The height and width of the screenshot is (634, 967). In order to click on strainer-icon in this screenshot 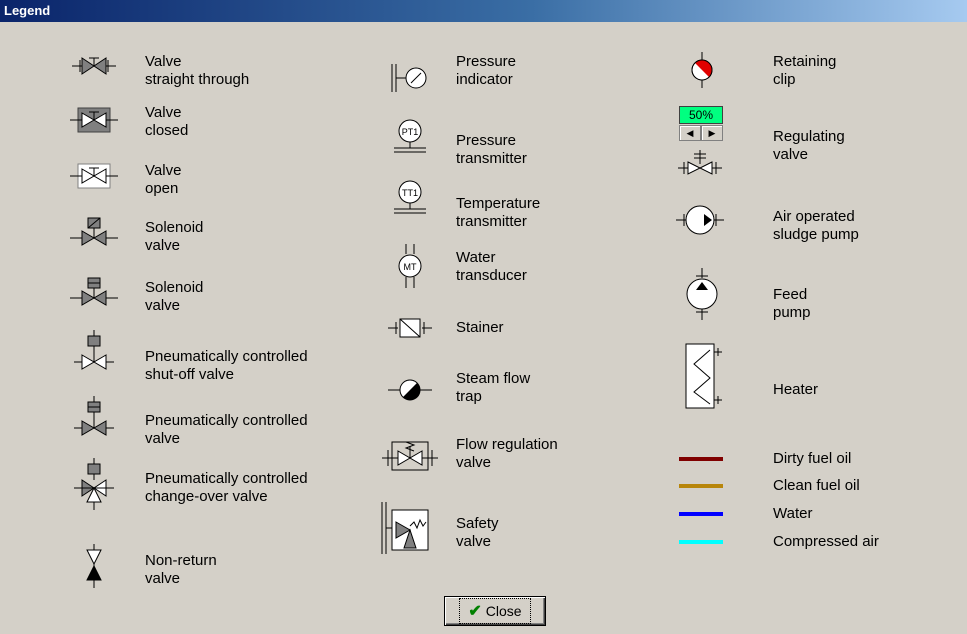, I will do `click(410, 328)`.